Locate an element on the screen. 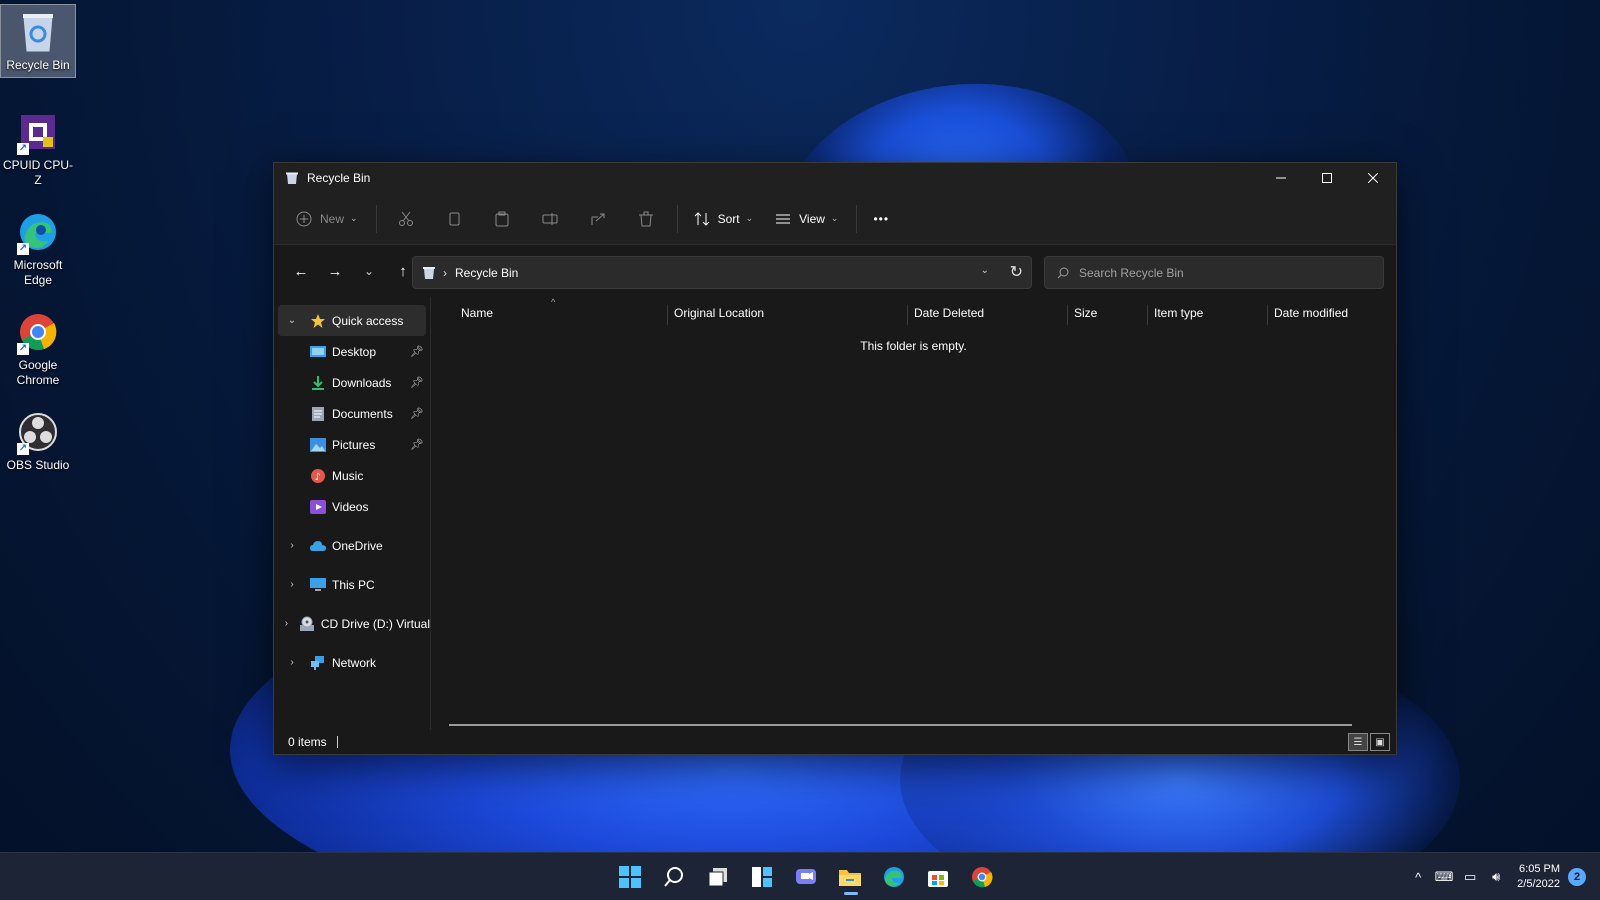  sidebar-item-music: ♪ Music is located at coordinates (352, 475).